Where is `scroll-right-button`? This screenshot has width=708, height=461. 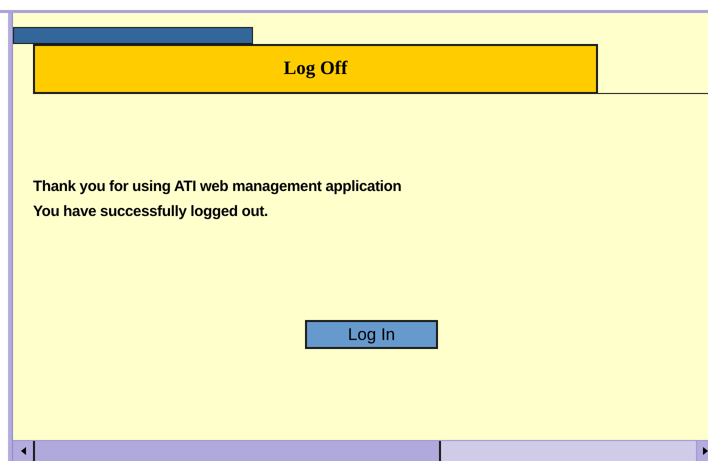 scroll-right-button is located at coordinates (702, 451).